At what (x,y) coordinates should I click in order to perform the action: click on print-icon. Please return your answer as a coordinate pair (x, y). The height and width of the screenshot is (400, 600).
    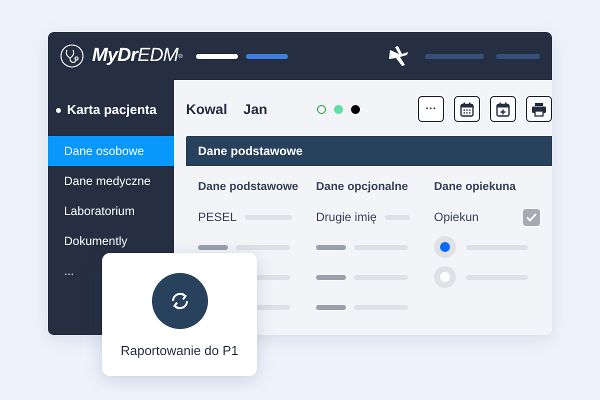
    Looking at the image, I should click on (539, 109).